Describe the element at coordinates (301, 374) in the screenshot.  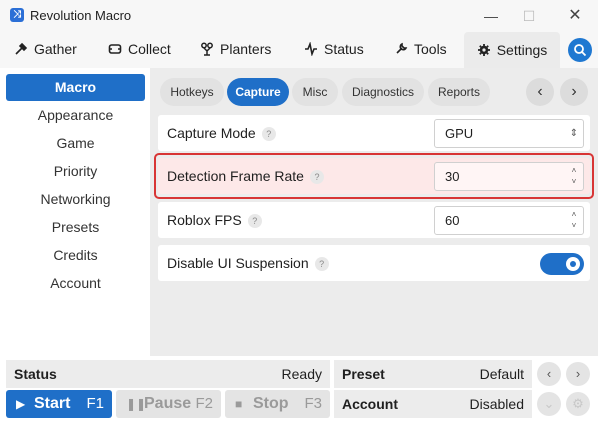
I see `status-value: Ready` at that location.